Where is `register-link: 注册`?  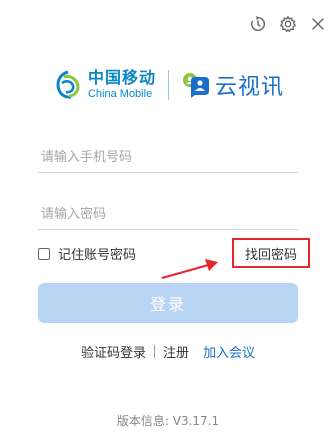
register-link: 注册 is located at coordinates (176, 351).